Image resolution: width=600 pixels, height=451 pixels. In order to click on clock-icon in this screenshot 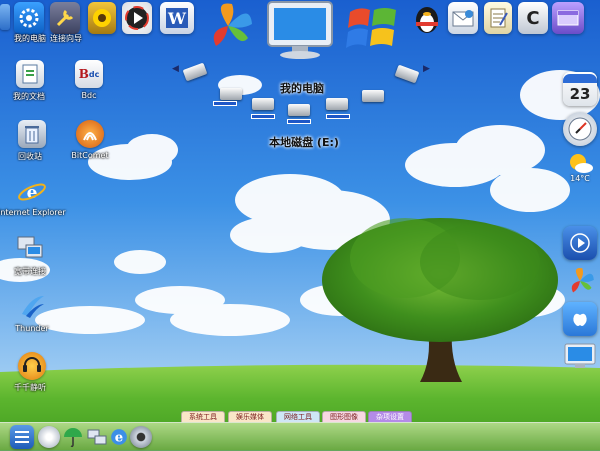, I will do `click(580, 129)`.